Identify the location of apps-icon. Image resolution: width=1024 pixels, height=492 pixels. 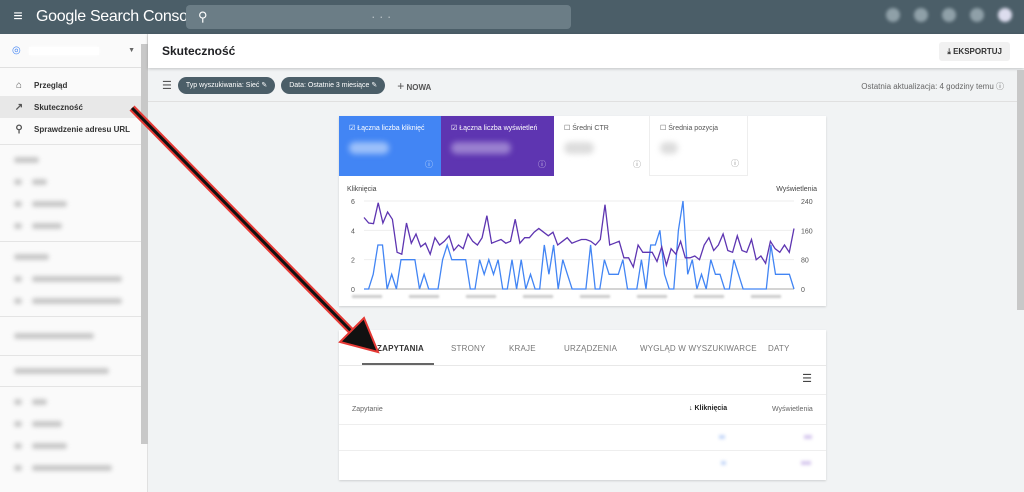
(977, 15).